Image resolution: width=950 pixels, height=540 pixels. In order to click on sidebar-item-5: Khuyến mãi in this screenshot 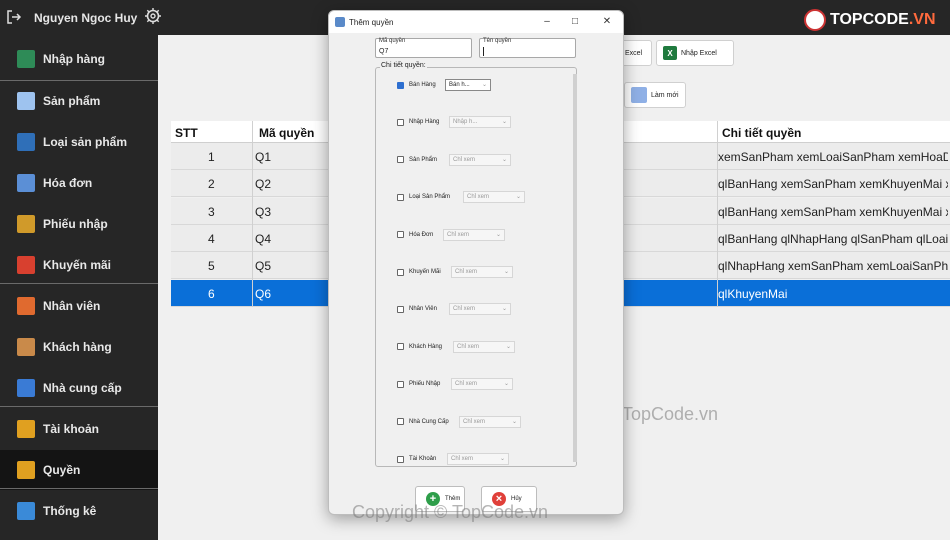, I will do `click(79, 265)`.